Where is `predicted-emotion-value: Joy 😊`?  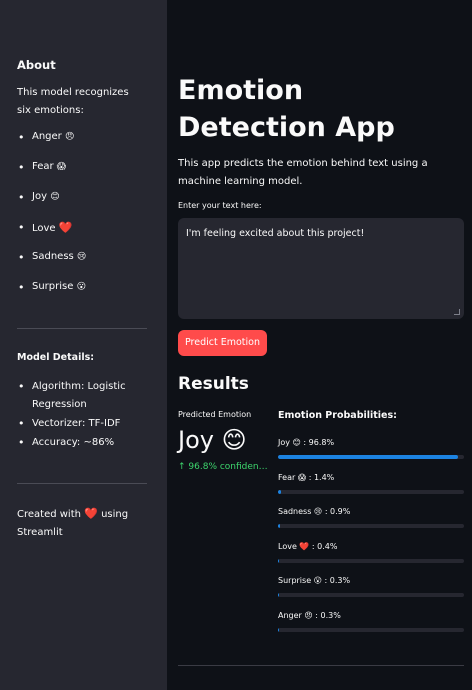 predicted-emotion-value: Joy 😊 is located at coordinates (212, 440).